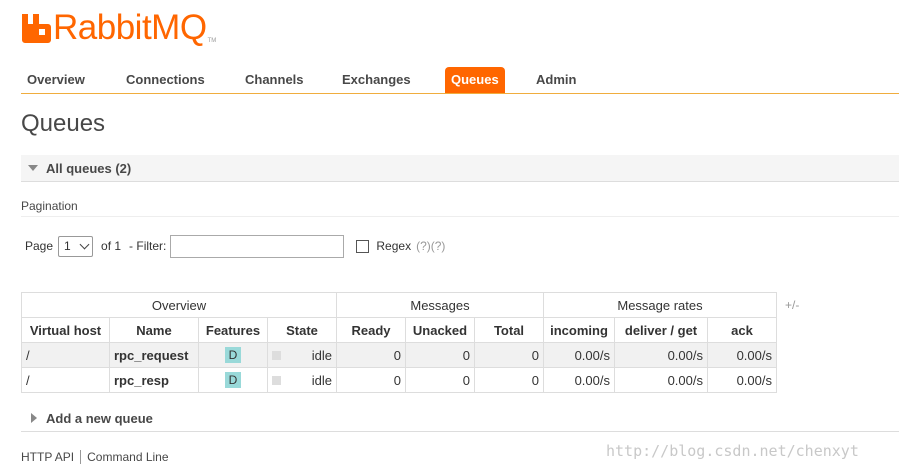 The height and width of the screenshot is (473, 899). What do you see at coordinates (56, 80) in the screenshot?
I see `tab-overview: Overview` at bounding box center [56, 80].